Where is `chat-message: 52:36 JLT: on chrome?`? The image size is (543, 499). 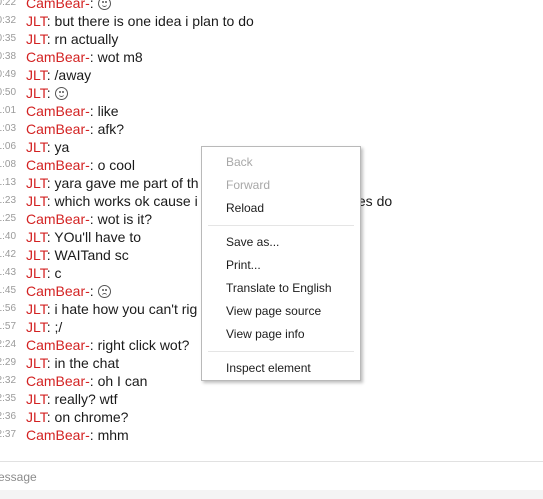
chat-message: 52:36 JLT: on chrome? is located at coordinates (271, 417).